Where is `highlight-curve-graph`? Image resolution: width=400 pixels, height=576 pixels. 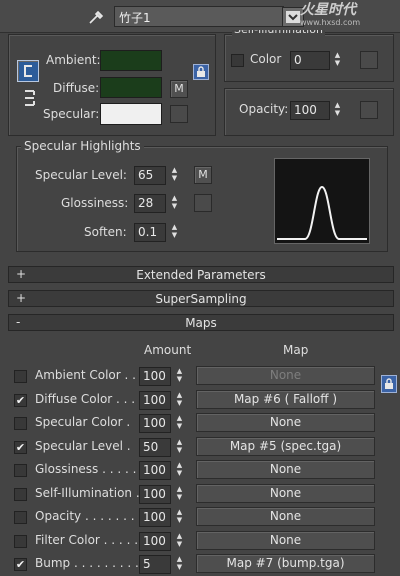 highlight-curve-graph is located at coordinates (322, 201).